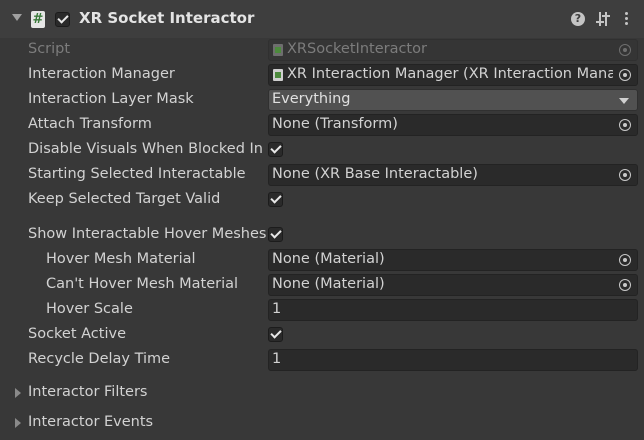 This screenshot has height=440, width=644. Describe the element at coordinates (275, 199) in the screenshot. I see `keep-selected-checkbox` at that location.